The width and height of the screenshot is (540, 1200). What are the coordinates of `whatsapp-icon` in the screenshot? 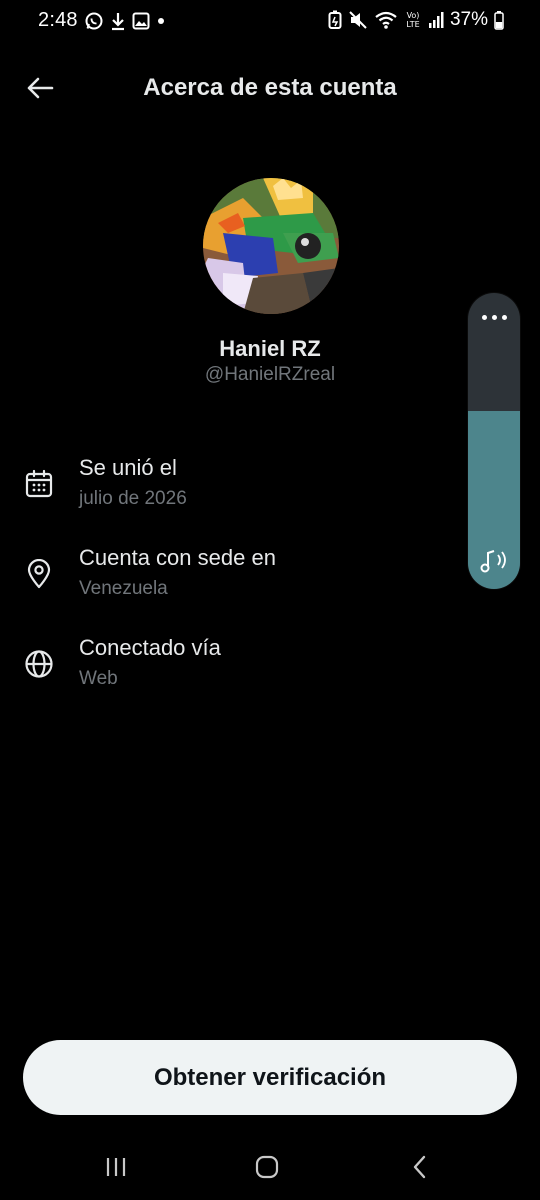 It's located at (94, 21).